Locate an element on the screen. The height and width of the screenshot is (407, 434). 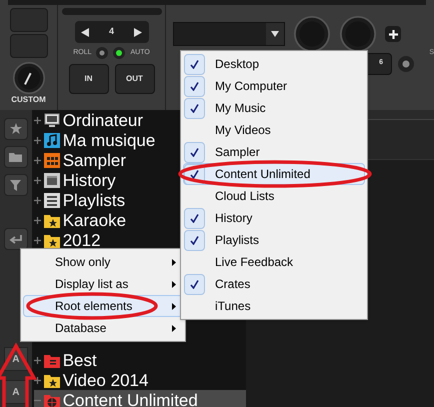
star-add-button is located at coordinates (16, 129).